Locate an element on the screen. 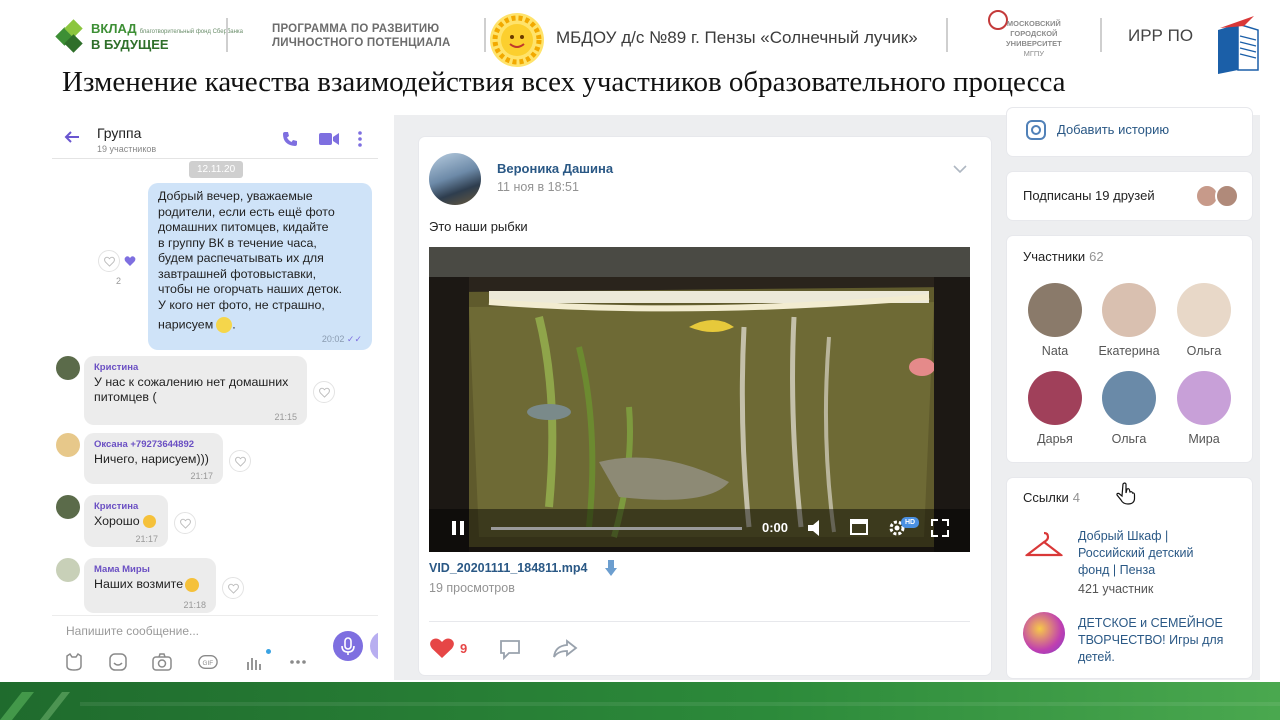 This screenshot has height=720, width=1280. post-text: Это наши рыбки is located at coordinates (478, 226).